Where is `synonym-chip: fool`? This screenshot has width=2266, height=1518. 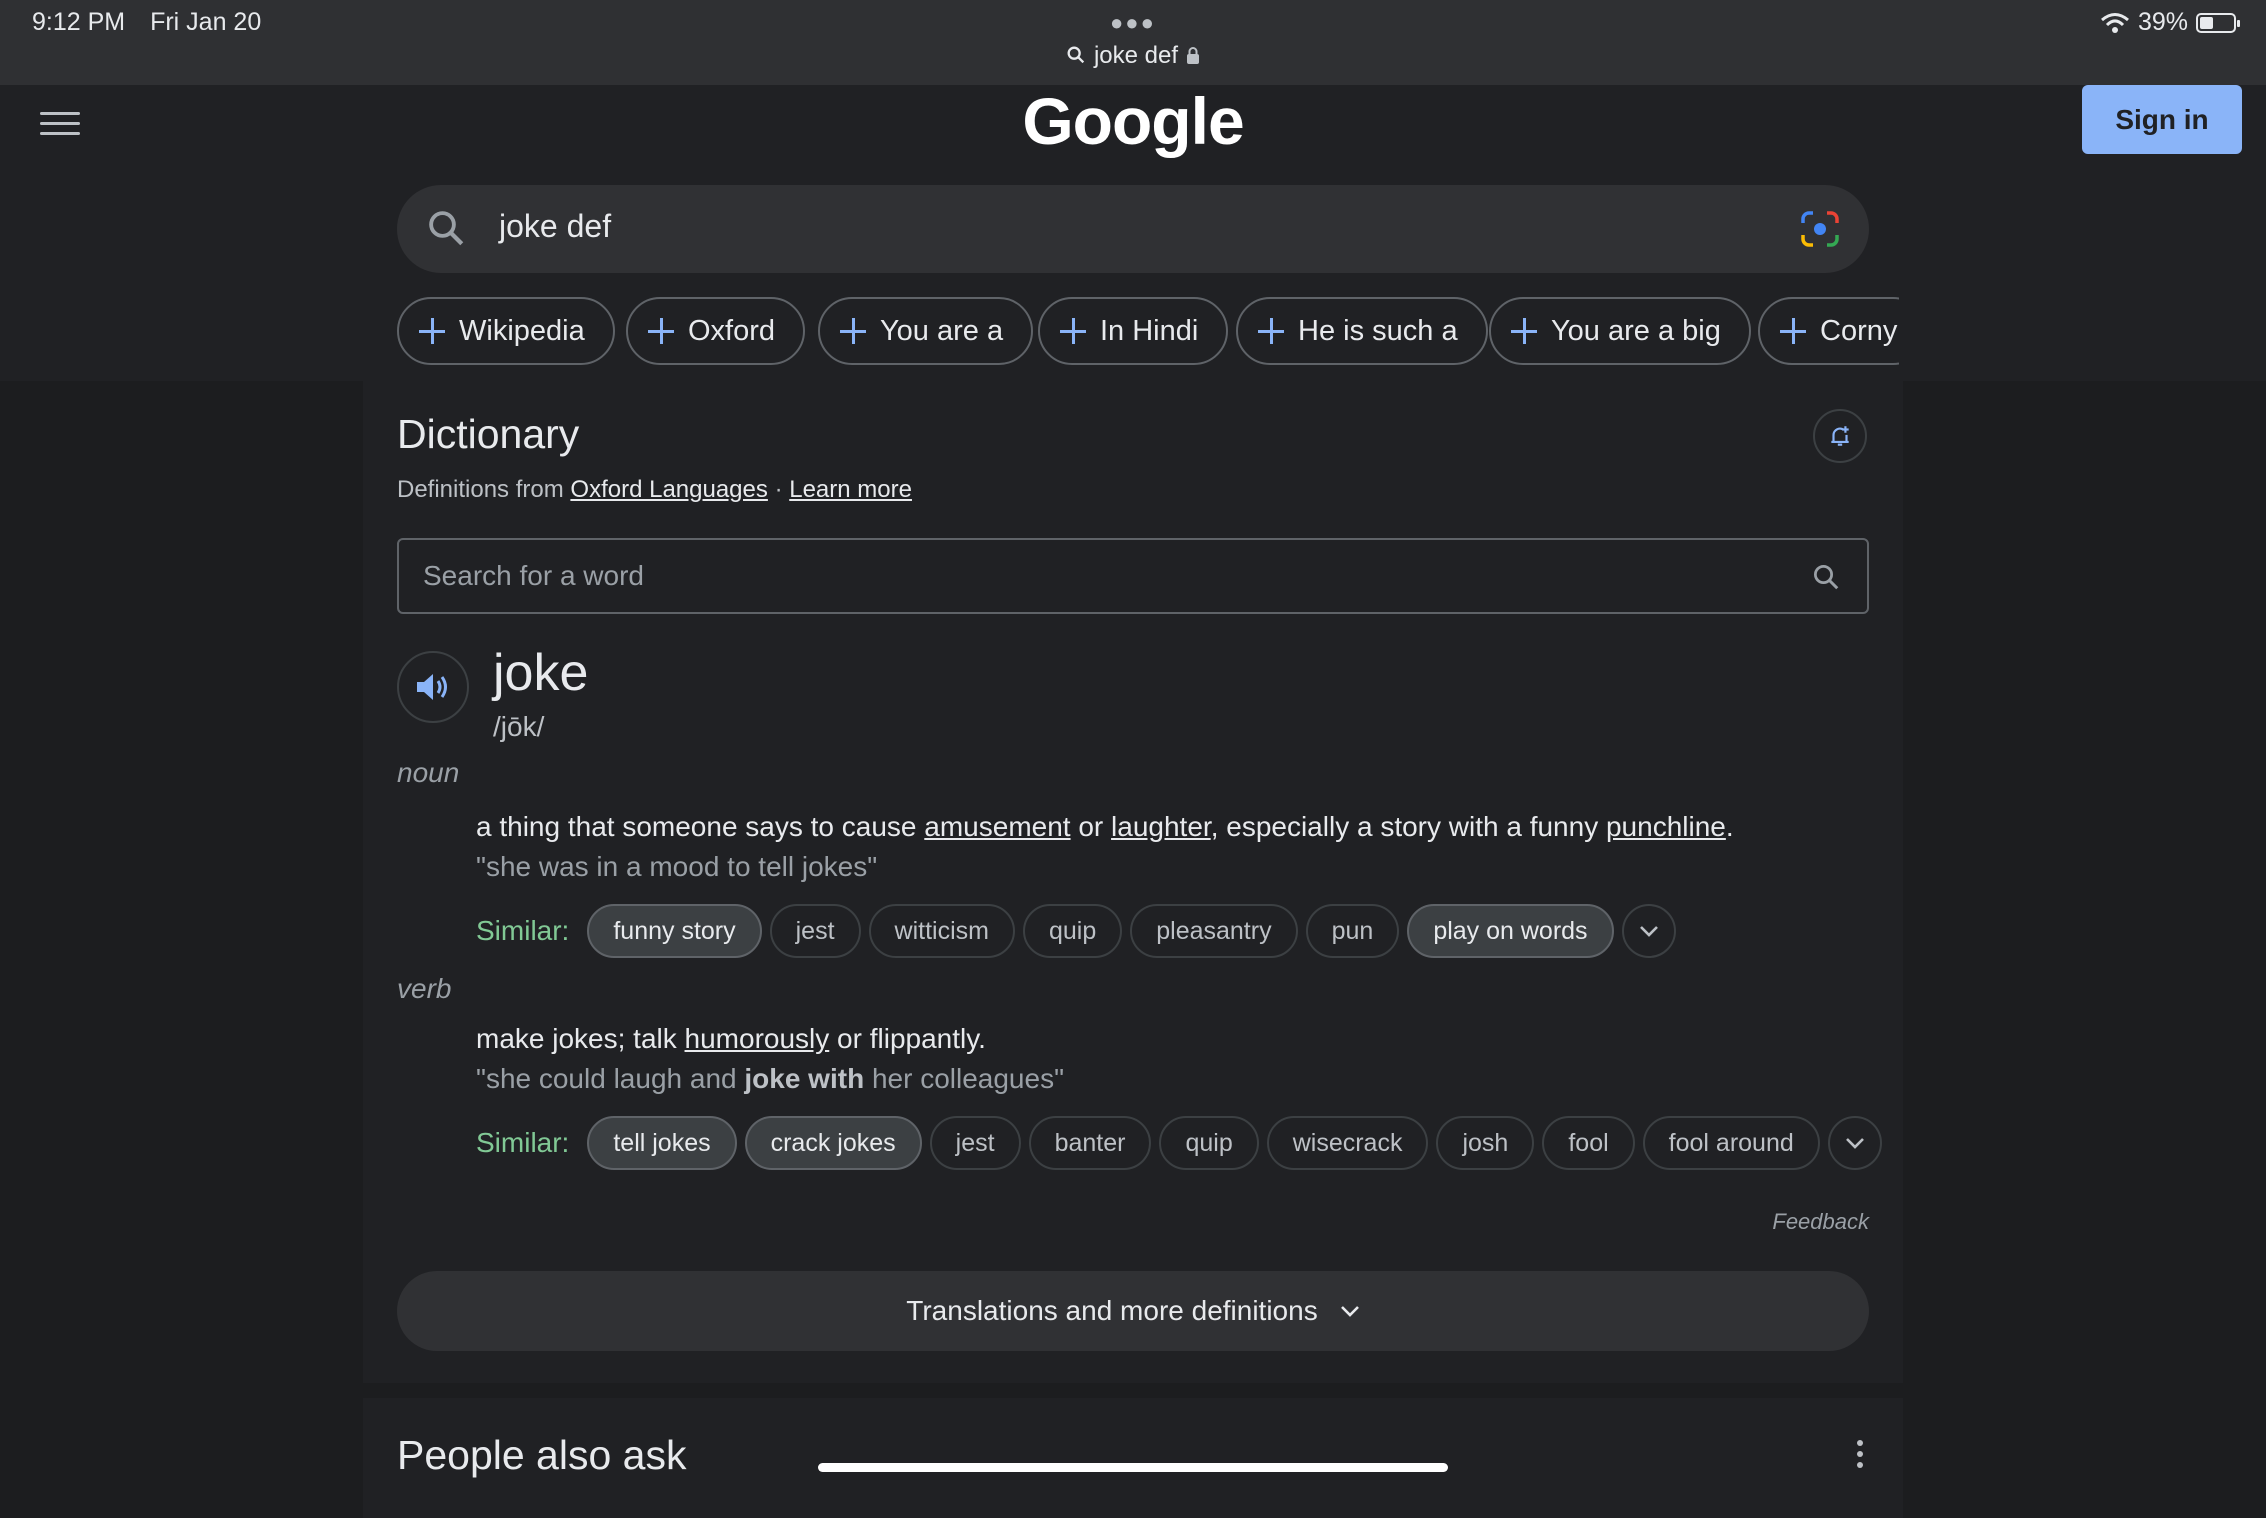
synonym-chip: fool is located at coordinates (1588, 1143).